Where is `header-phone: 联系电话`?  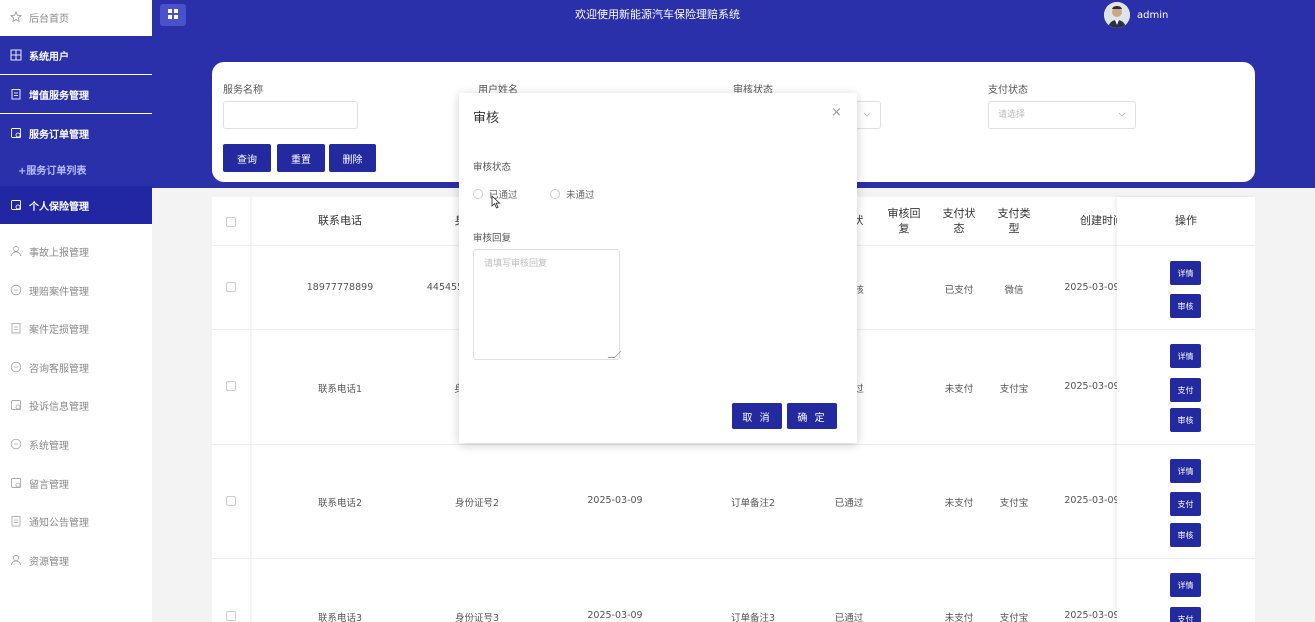 header-phone: 联系电话 is located at coordinates (340, 221).